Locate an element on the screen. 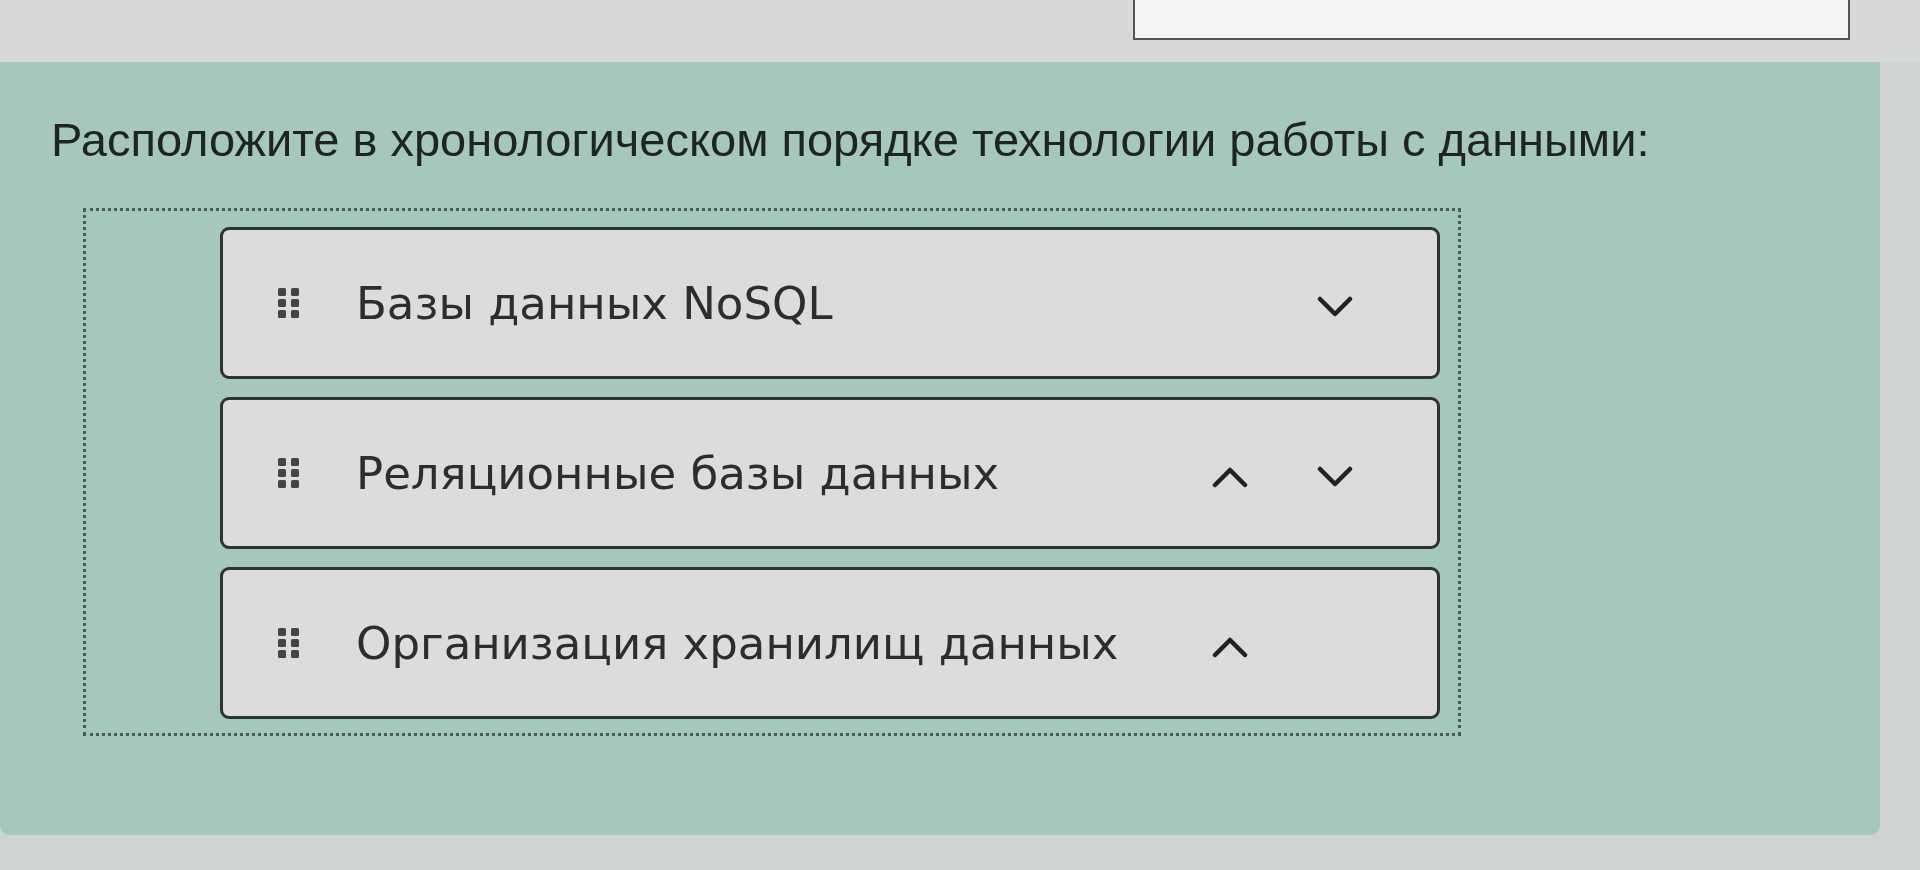  answer-field is located at coordinates (1491, 20).